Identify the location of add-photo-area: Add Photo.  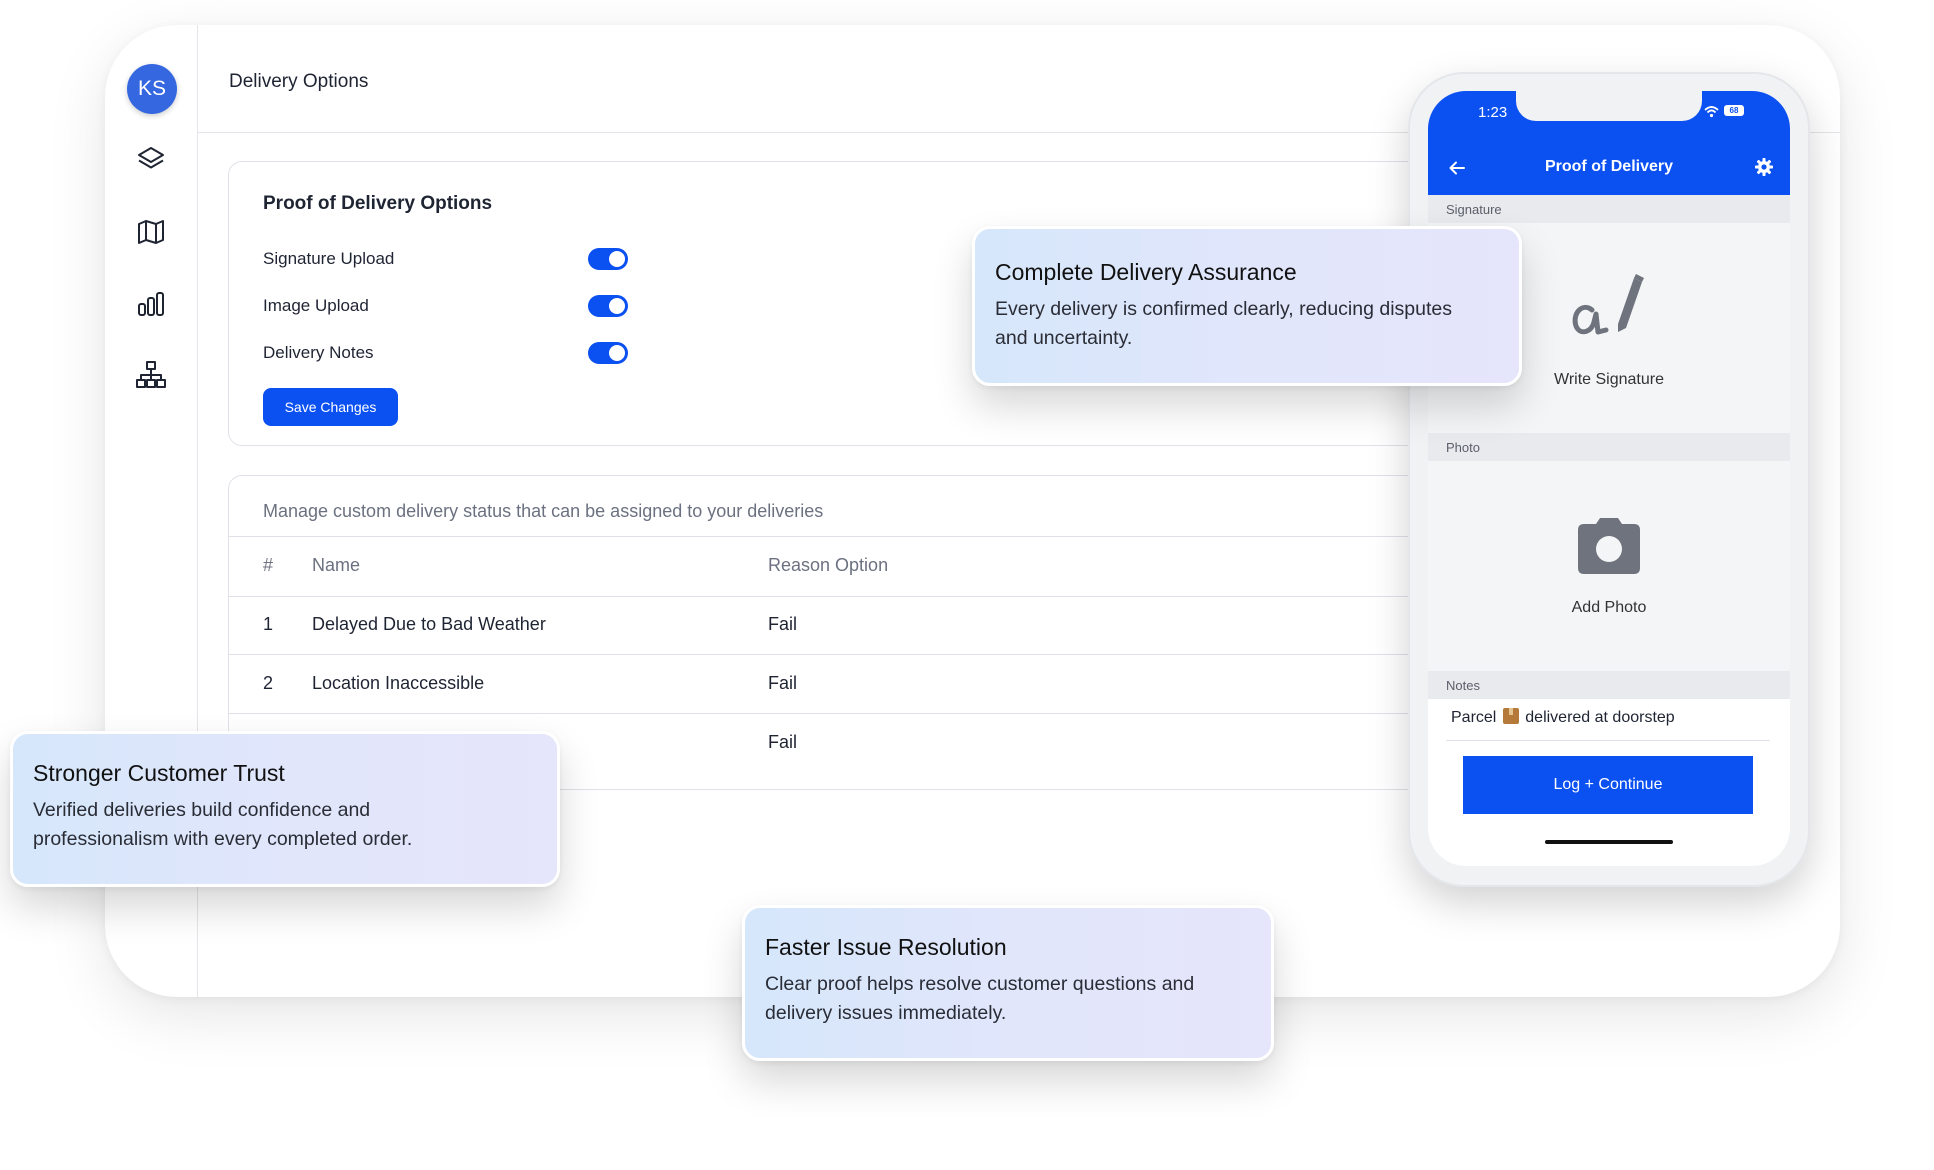
(1609, 566).